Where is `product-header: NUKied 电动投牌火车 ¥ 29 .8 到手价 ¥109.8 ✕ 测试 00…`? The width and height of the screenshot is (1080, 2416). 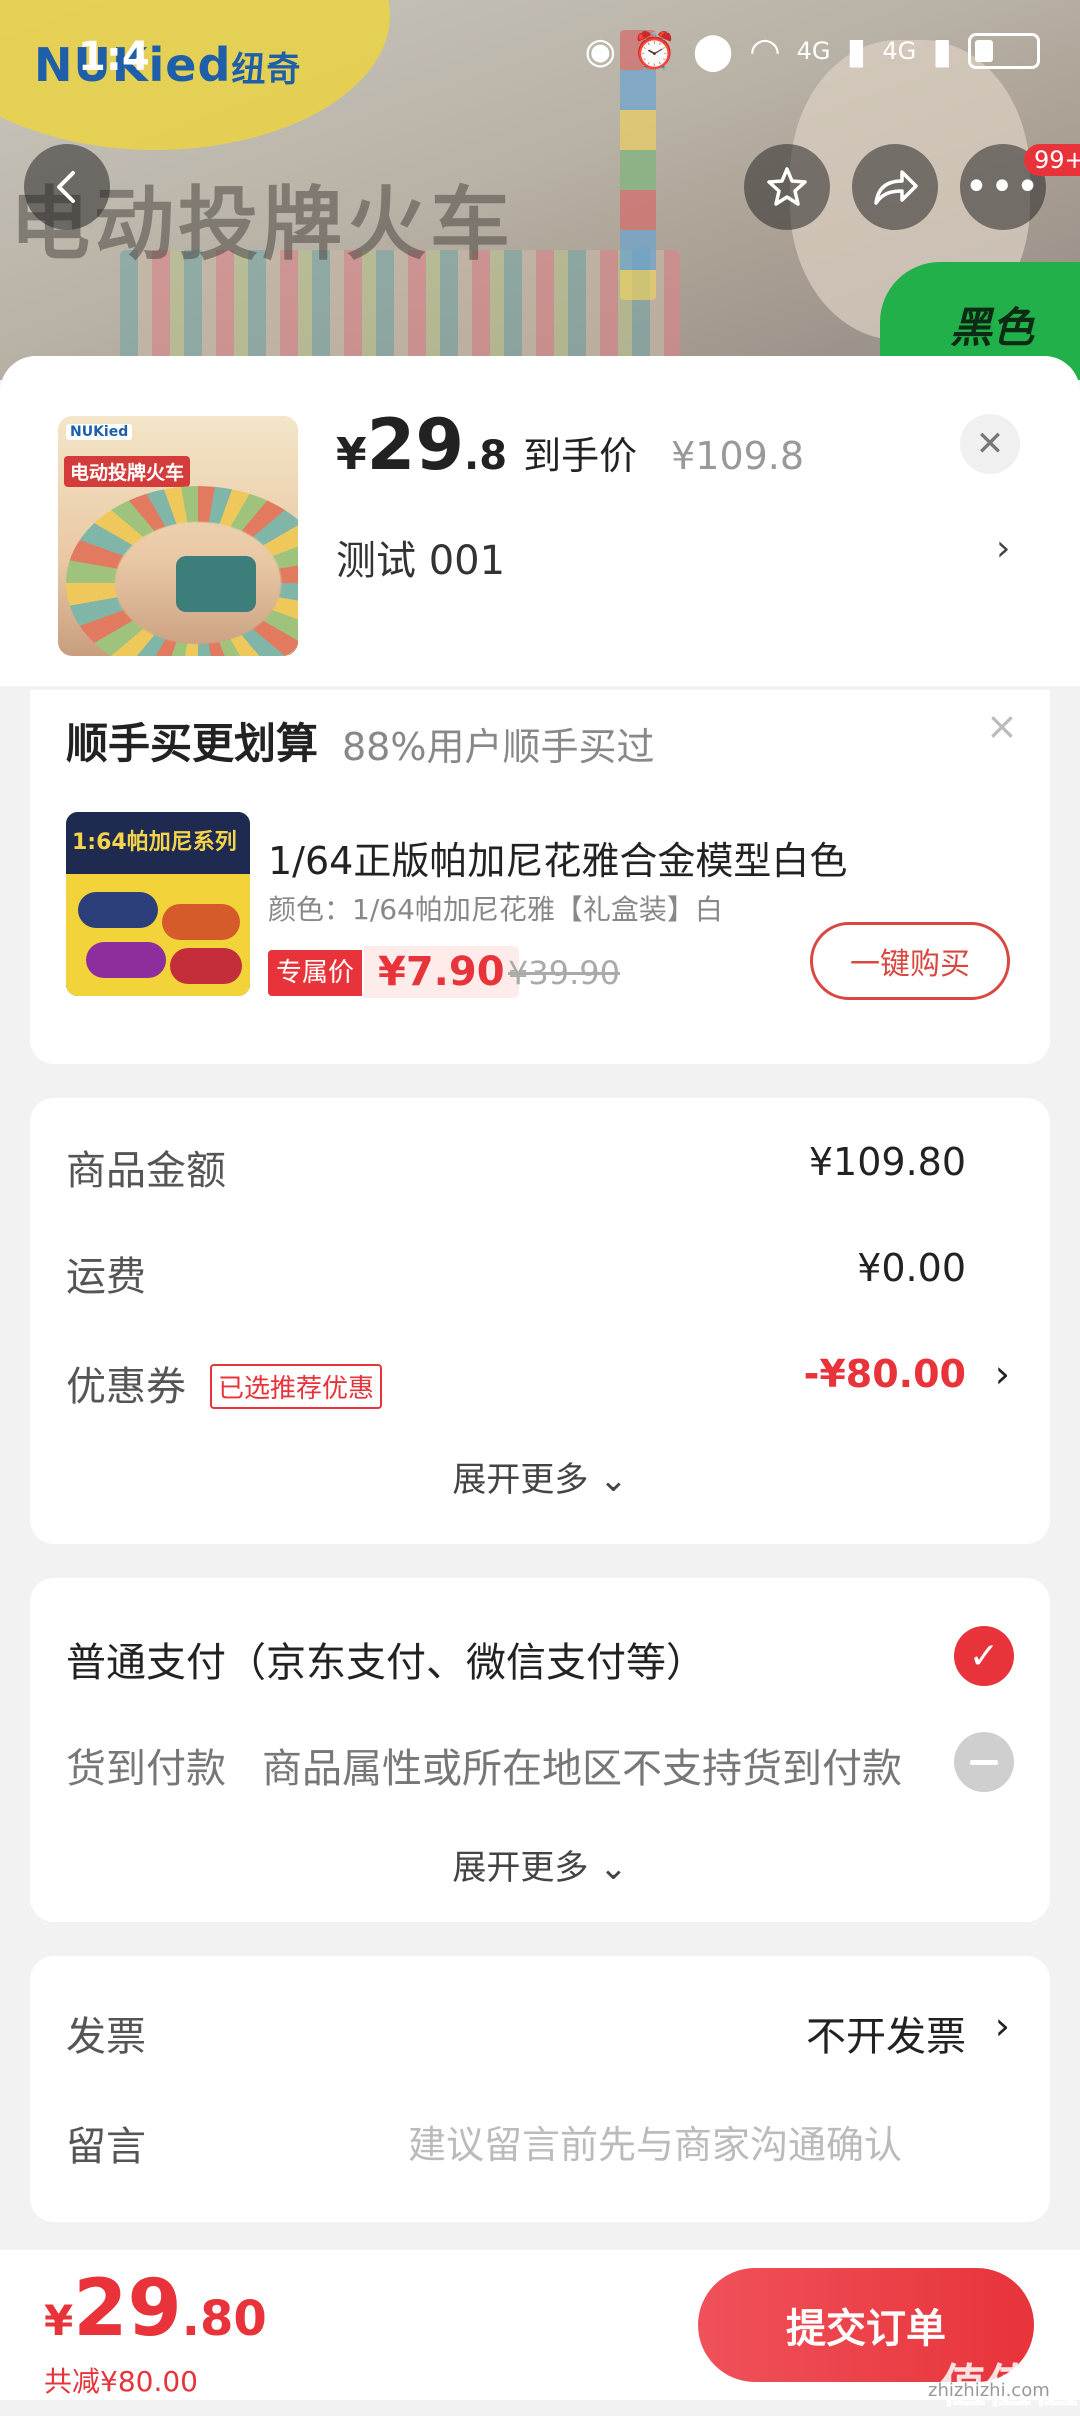 product-header: NUKied 电动投牌火车 ¥ 29 .8 到手价 ¥109.8 ✕ 测试 00… is located at coordinates (540, 521).